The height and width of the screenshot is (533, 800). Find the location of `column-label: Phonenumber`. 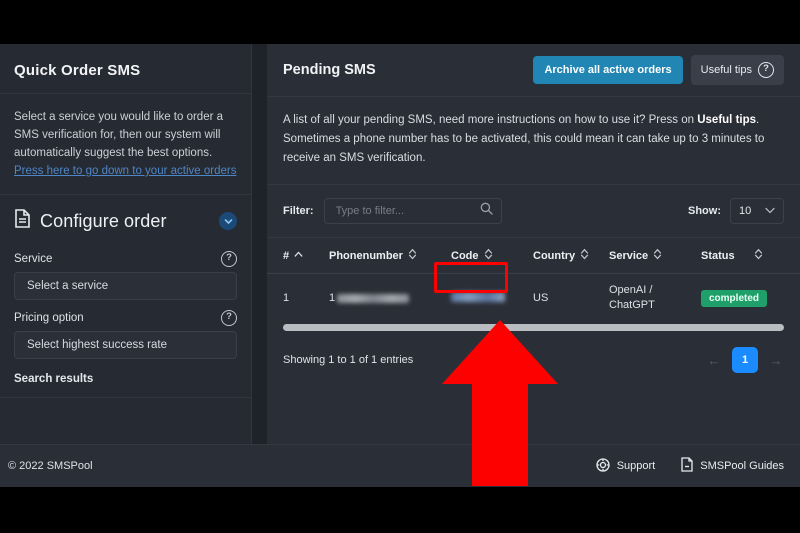

column-label: Phonenumber is located at coordinates (366, 255).